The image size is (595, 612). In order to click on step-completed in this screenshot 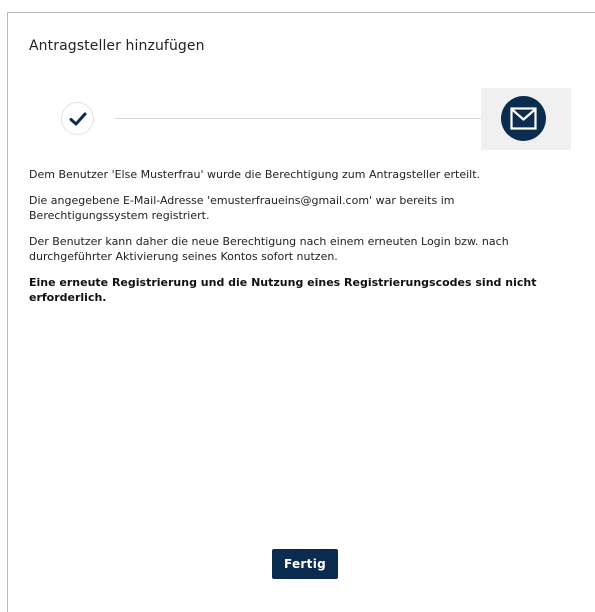, I will do `click(77, 118)`.